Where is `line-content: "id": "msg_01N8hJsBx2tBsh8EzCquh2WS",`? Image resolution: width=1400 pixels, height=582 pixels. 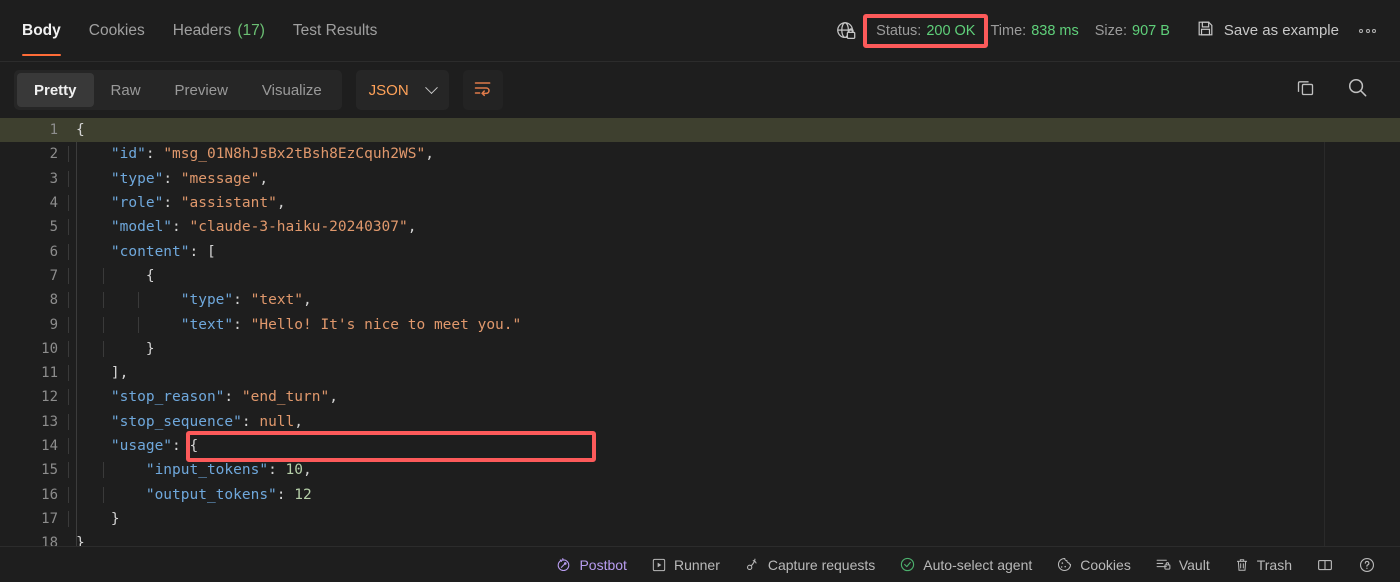 line-content: "id": "msg_01N8hJsBx2tBsh8EzCquh2WS", is located at coordinates (730, 154).